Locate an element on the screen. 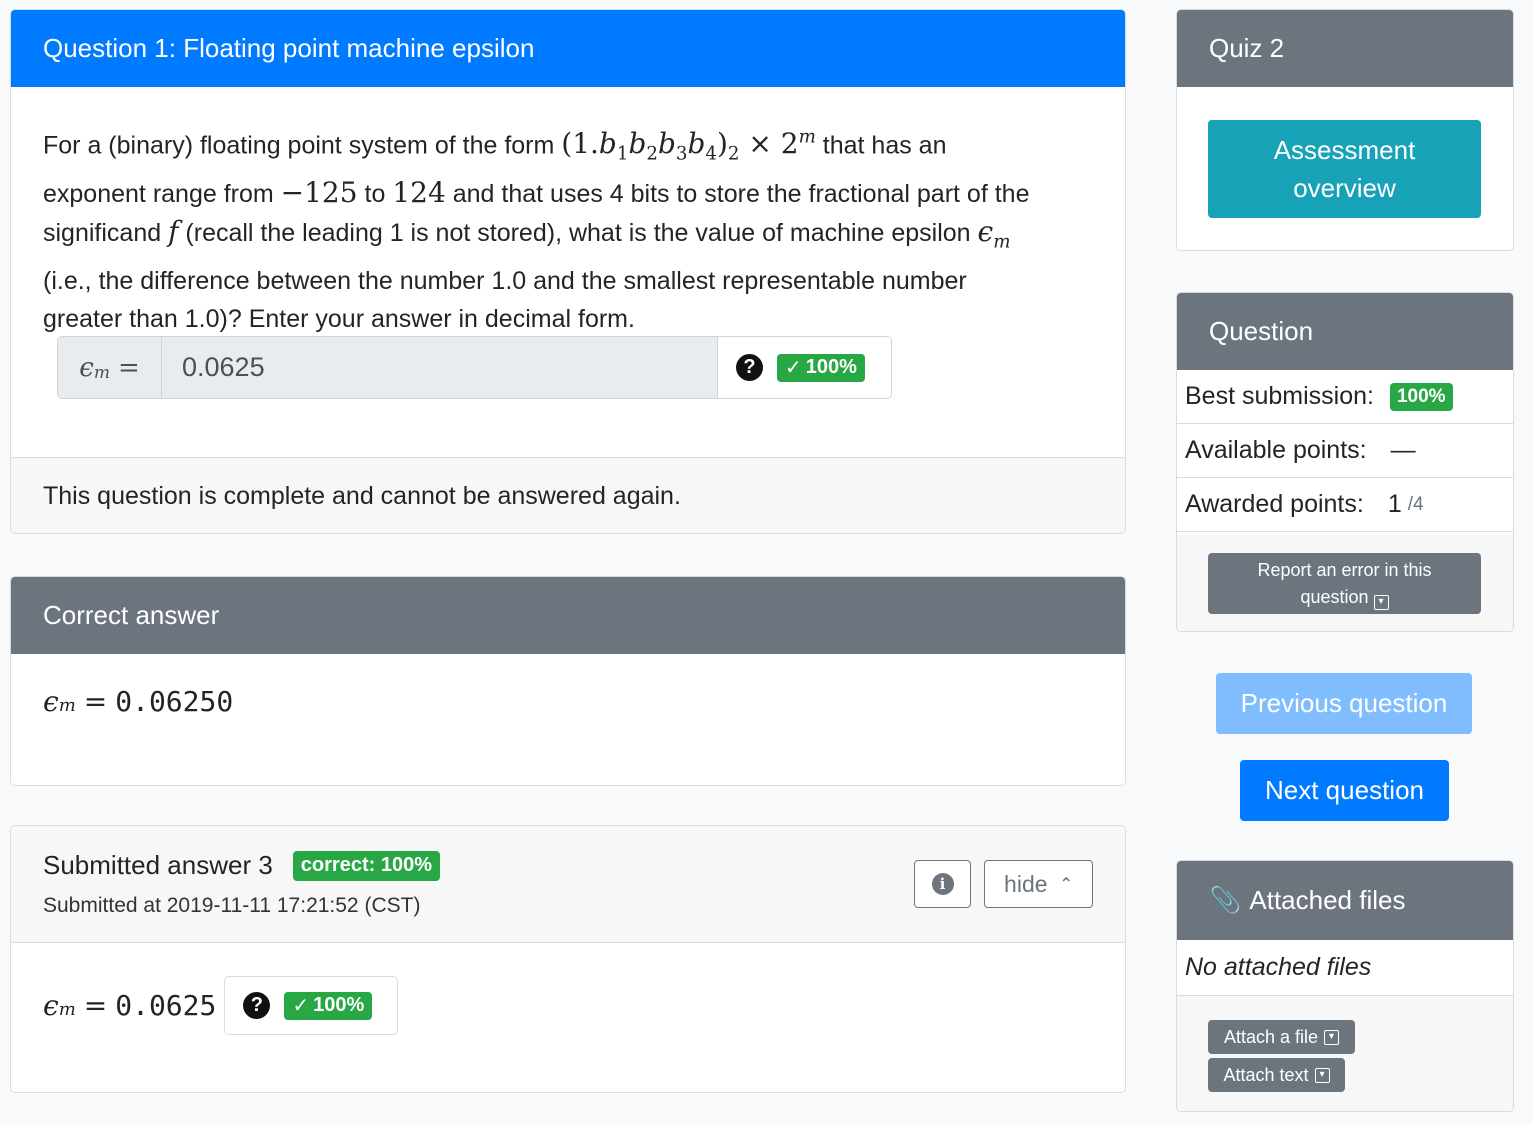 The width and height of the screenshot is (1533, 1125). float-form-math: (1.b1b2b3b4)2 × 2m is located at coordinates (688, 146).